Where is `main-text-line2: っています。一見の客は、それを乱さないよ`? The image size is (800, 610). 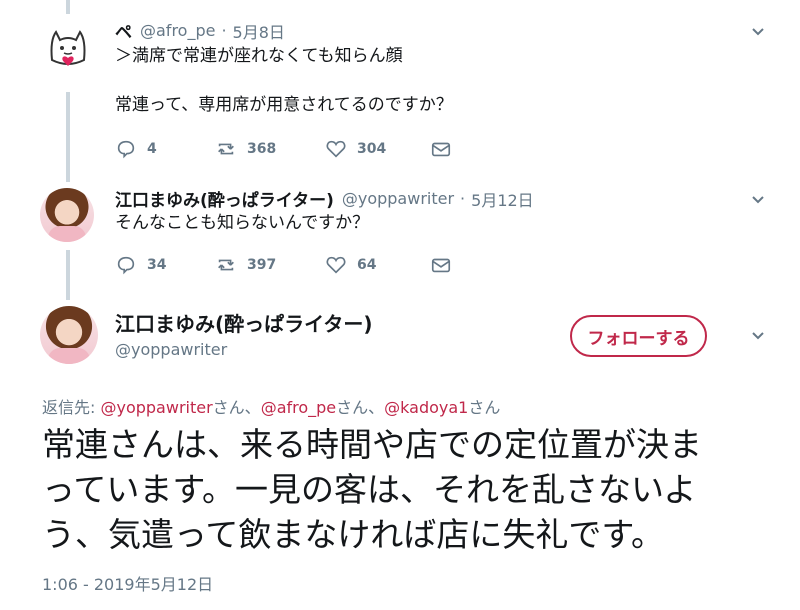
main-text-line2: っています。一見の客は、それを乱さないよ is located at coordinates (369, 489).